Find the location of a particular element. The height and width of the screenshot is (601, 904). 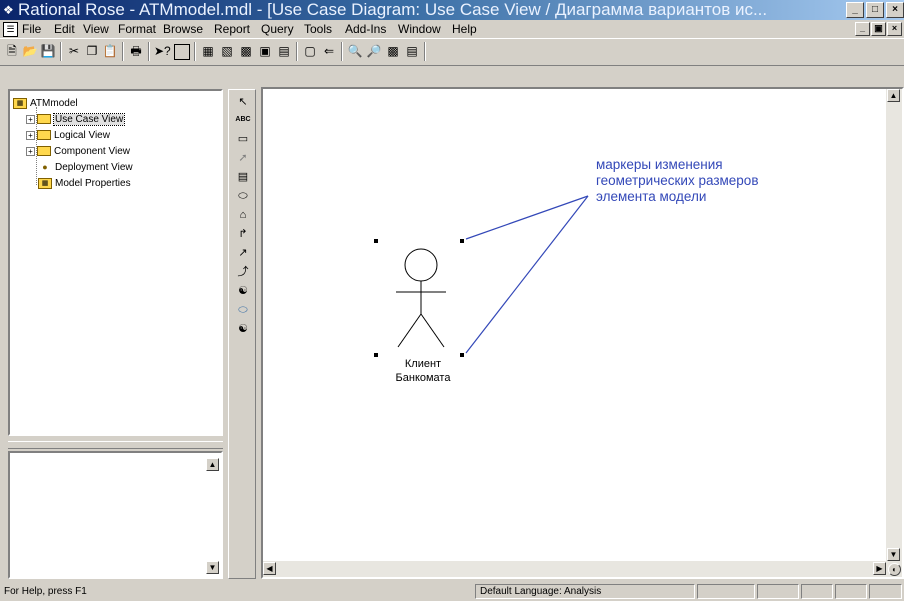

zoom-in-icon: 🔍 is located at coordinates (355, 51).